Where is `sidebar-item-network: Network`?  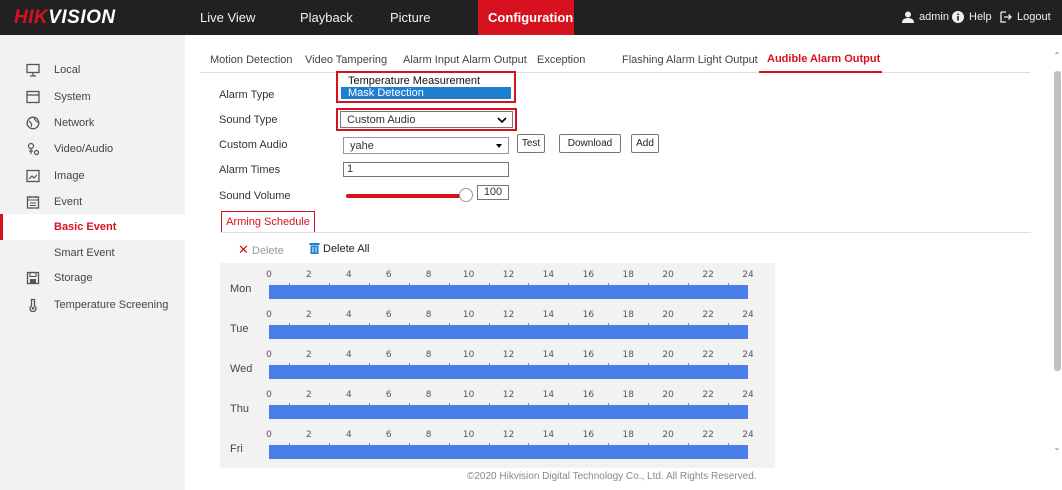
sidebar-item-network: Network is located at coordinates (92, 123).